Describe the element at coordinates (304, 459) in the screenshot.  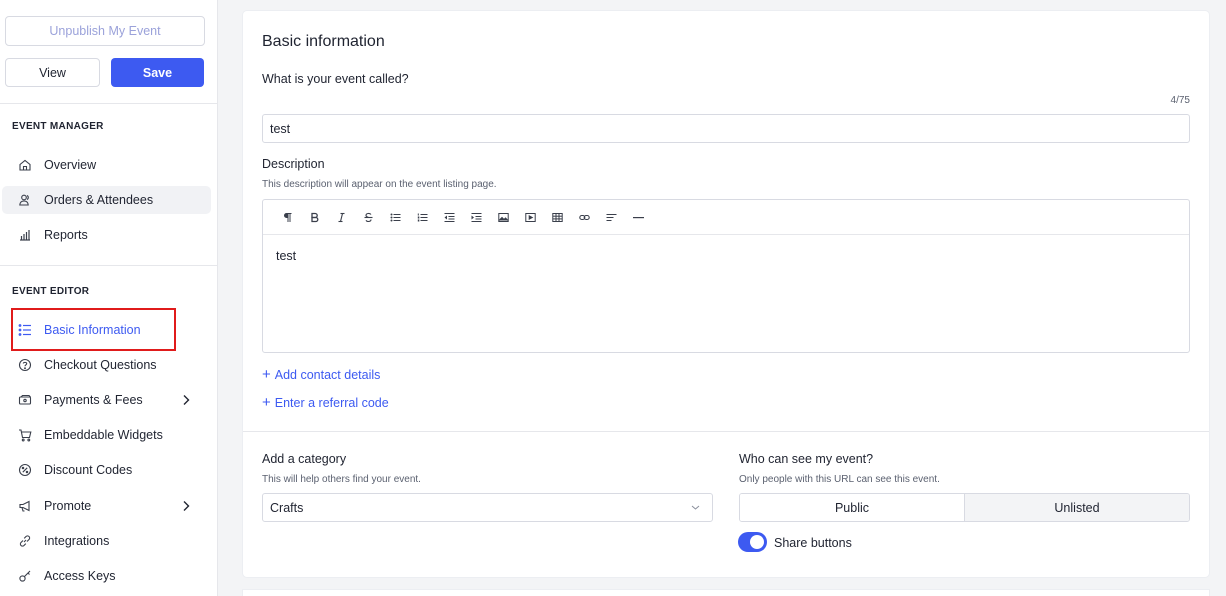
I see `category-label: Add a category` at that location.